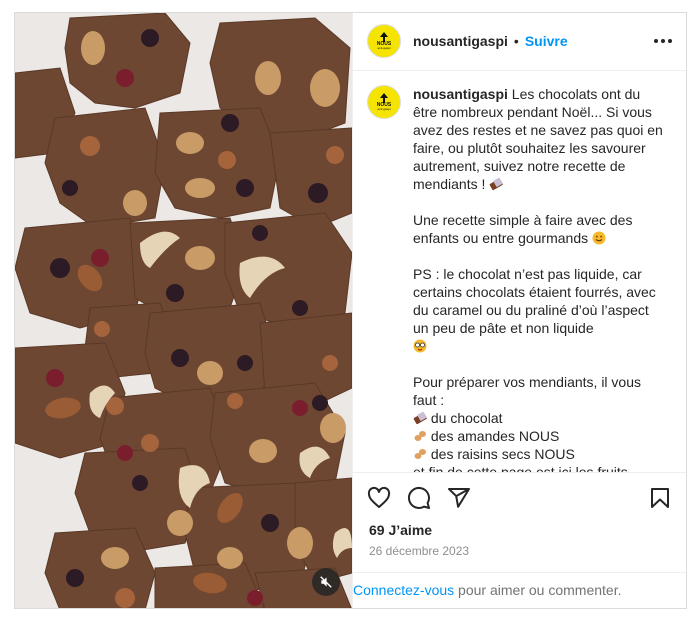  Describe the element at coordinates (403, 590) in the screenshot. I see `login-link: Connectez-vous` at that location.